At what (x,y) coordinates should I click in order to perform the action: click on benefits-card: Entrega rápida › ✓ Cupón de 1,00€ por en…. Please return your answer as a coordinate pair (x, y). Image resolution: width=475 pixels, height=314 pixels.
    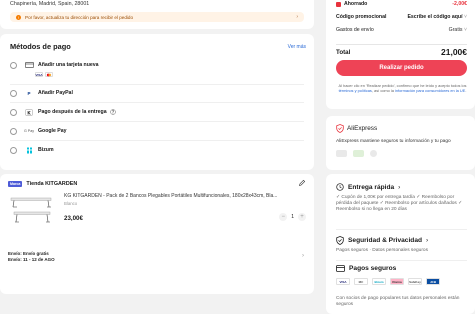
    Looking at the image, I should click on (400, 244).